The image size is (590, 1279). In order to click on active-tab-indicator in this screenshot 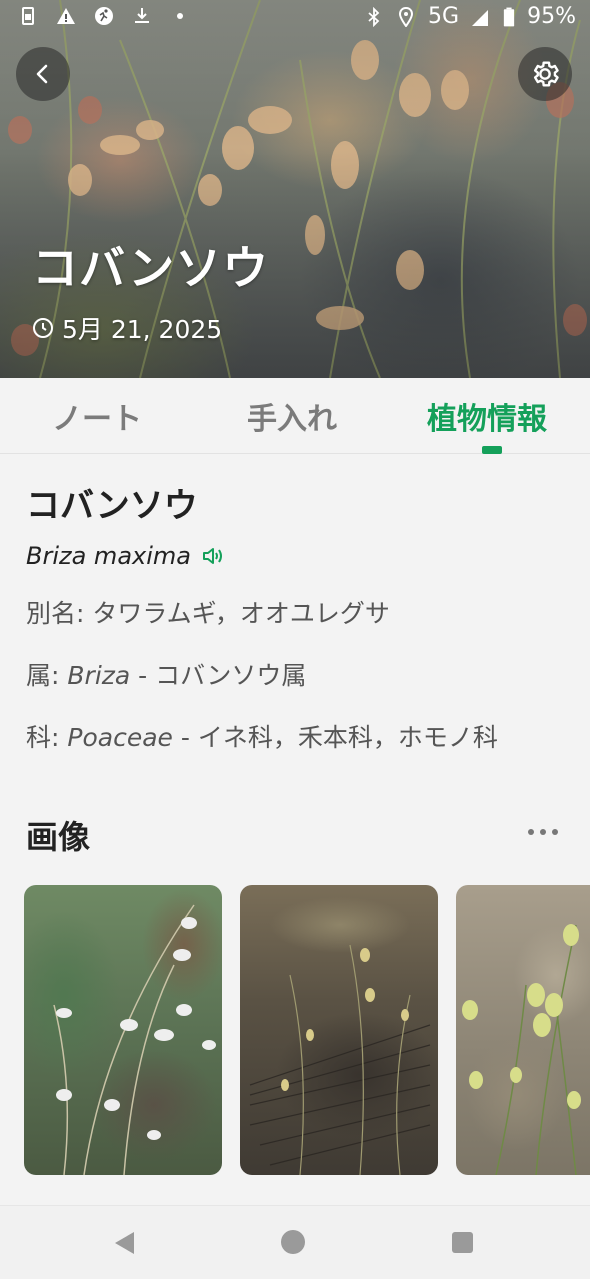, I will do `click(492, 450)`.